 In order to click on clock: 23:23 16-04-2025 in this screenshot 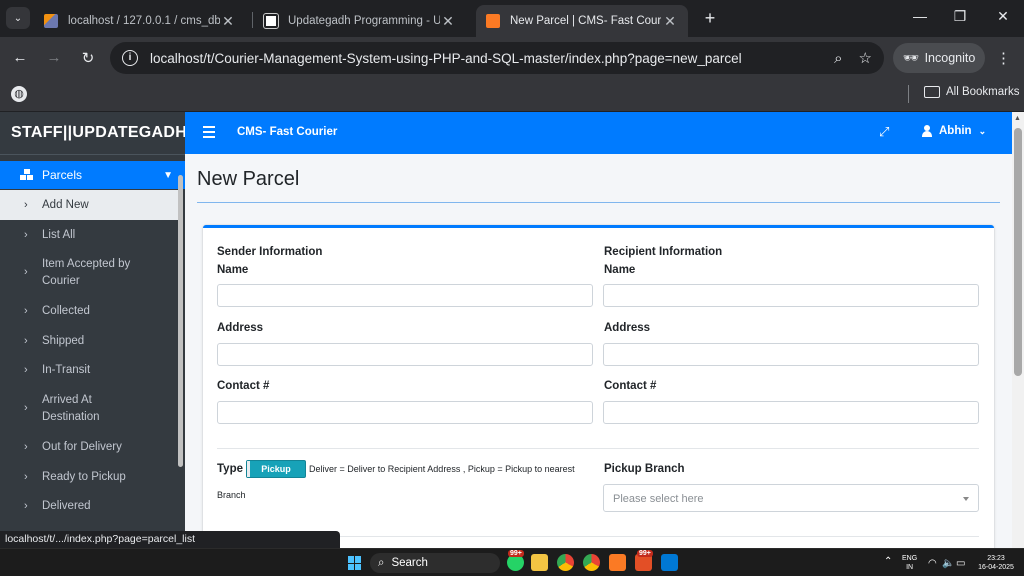, I will do `click(996, 563)`.